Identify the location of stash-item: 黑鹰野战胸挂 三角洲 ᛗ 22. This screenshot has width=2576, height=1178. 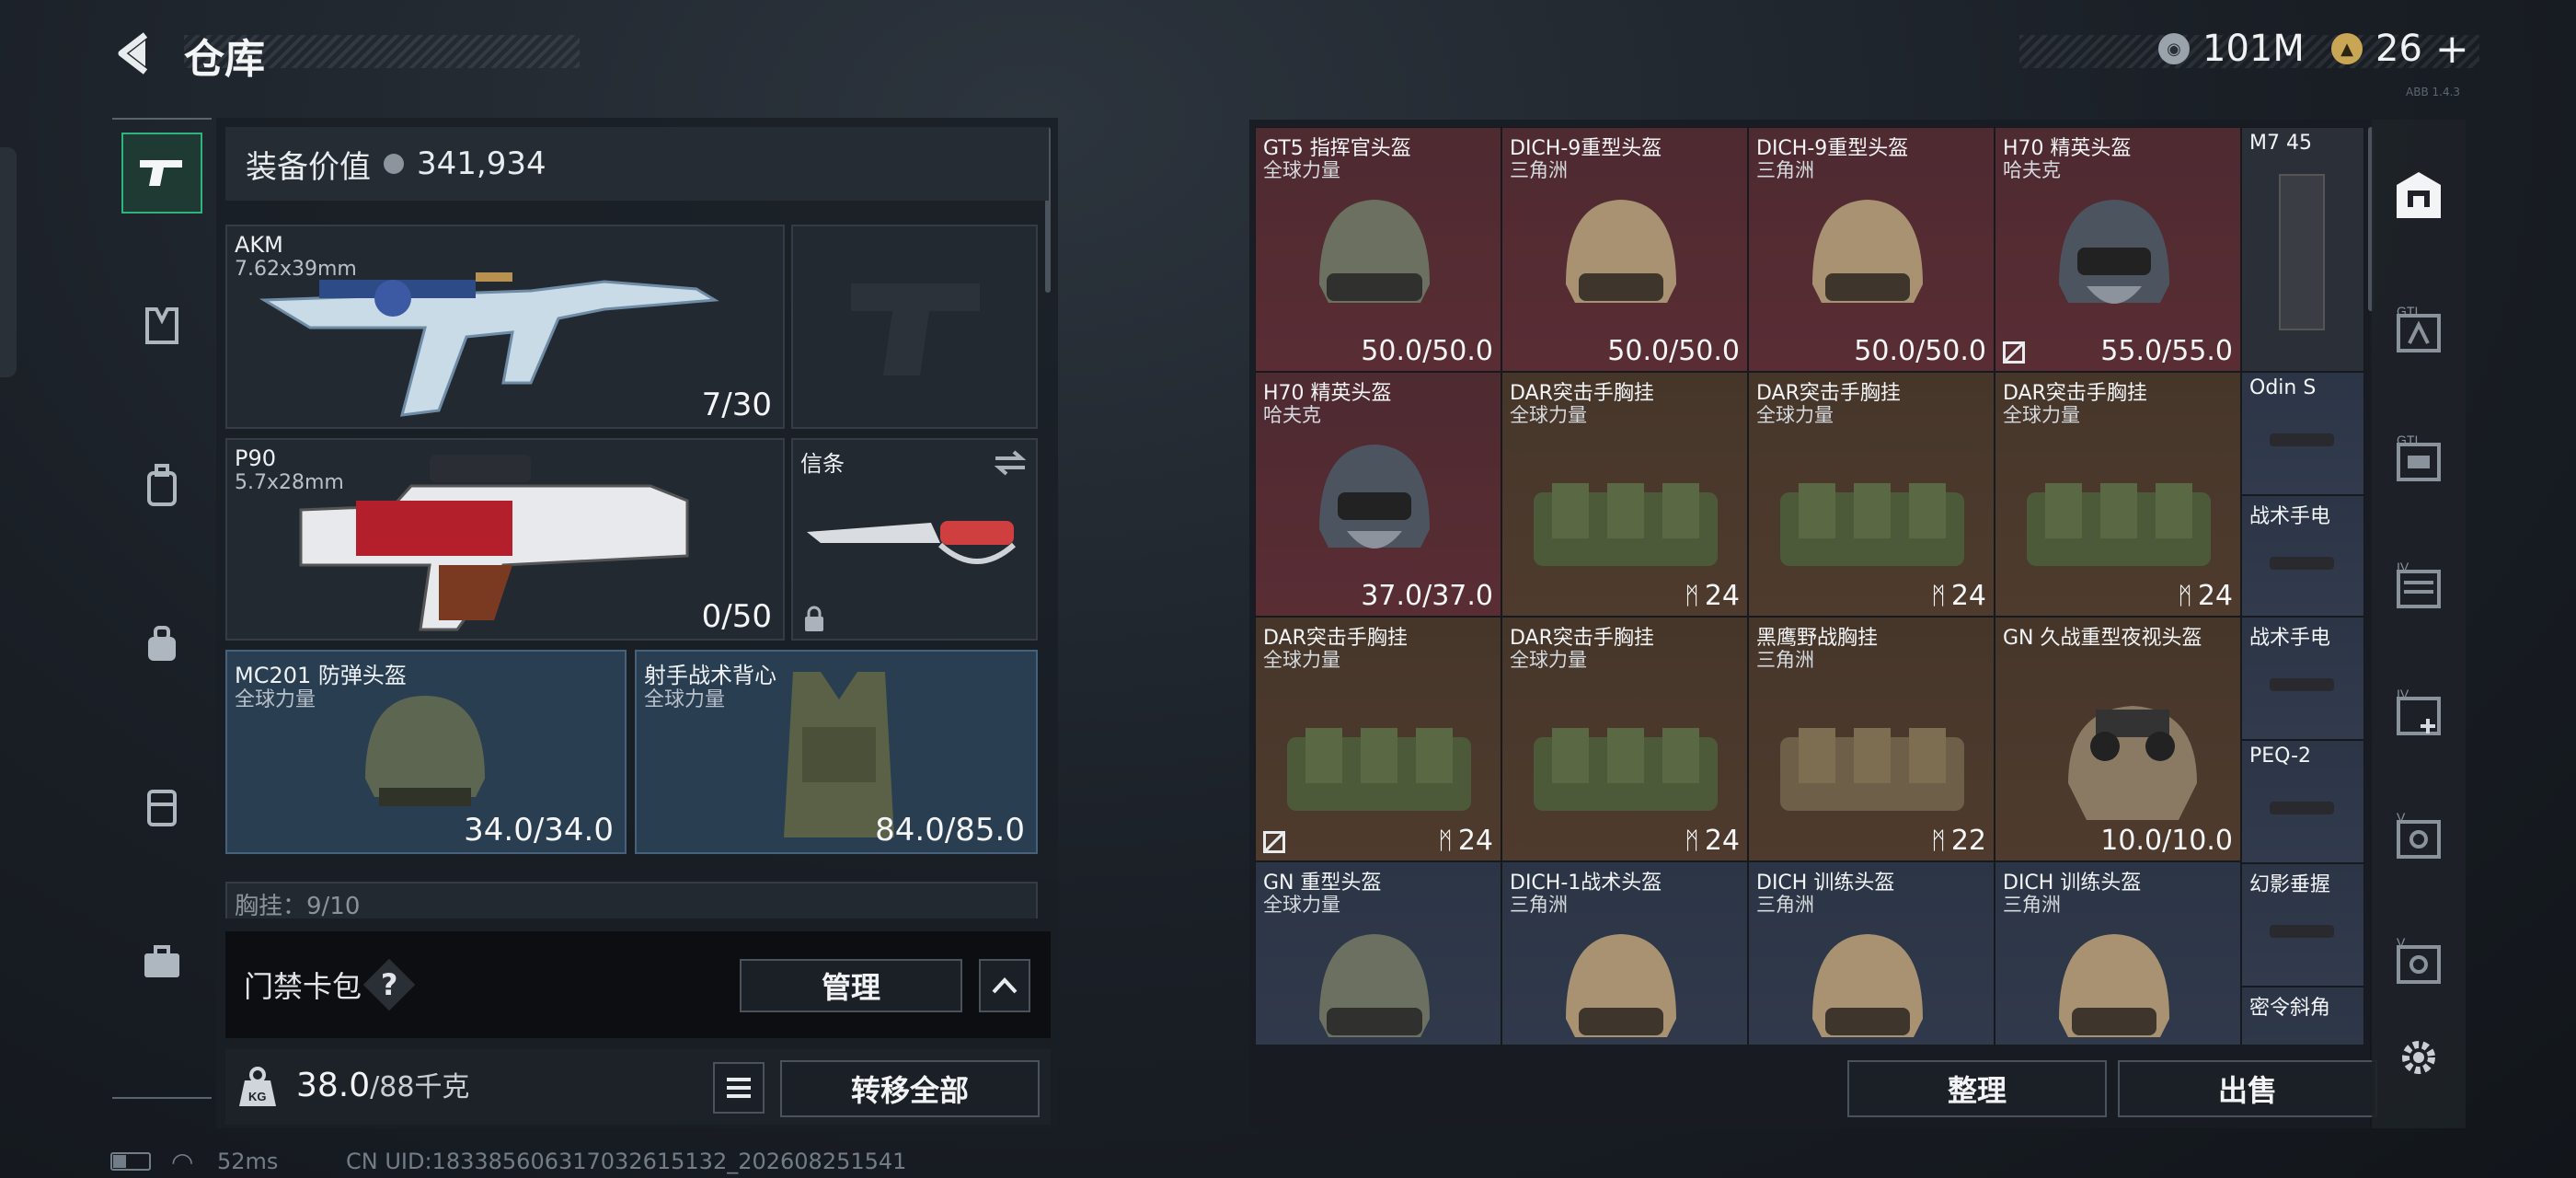
(1871, 739).